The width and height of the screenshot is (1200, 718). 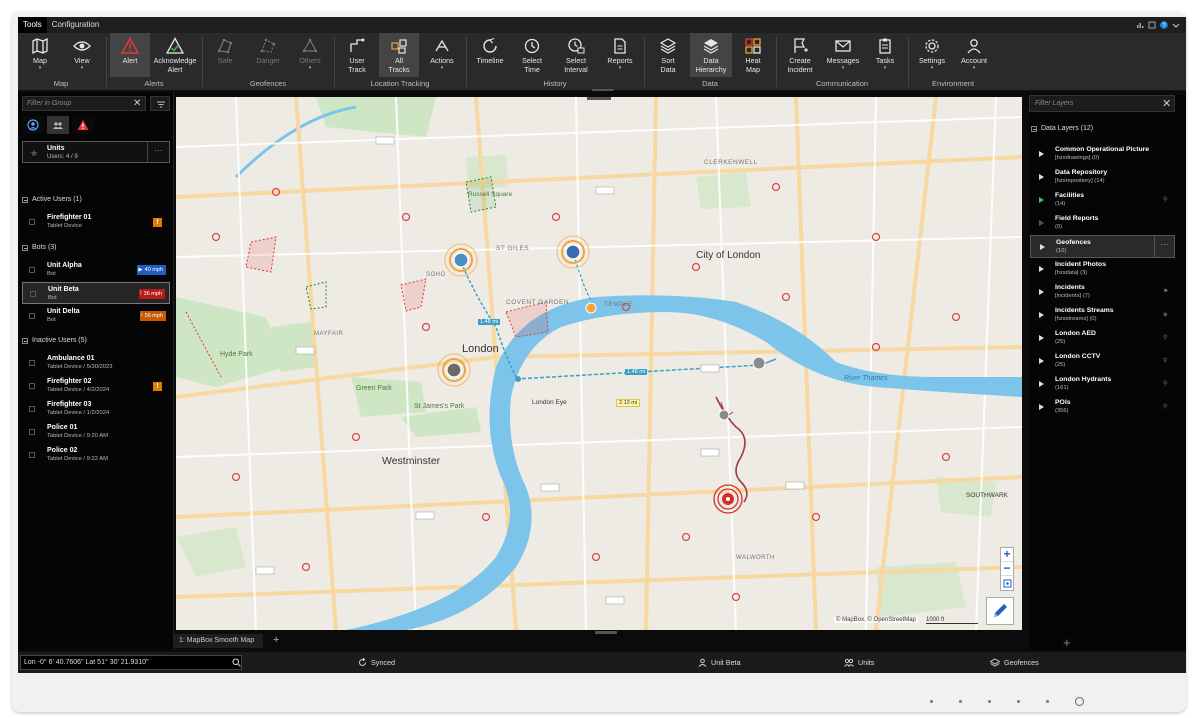 I want to click on user-track-button: User Track, so click(x=357, y=55).